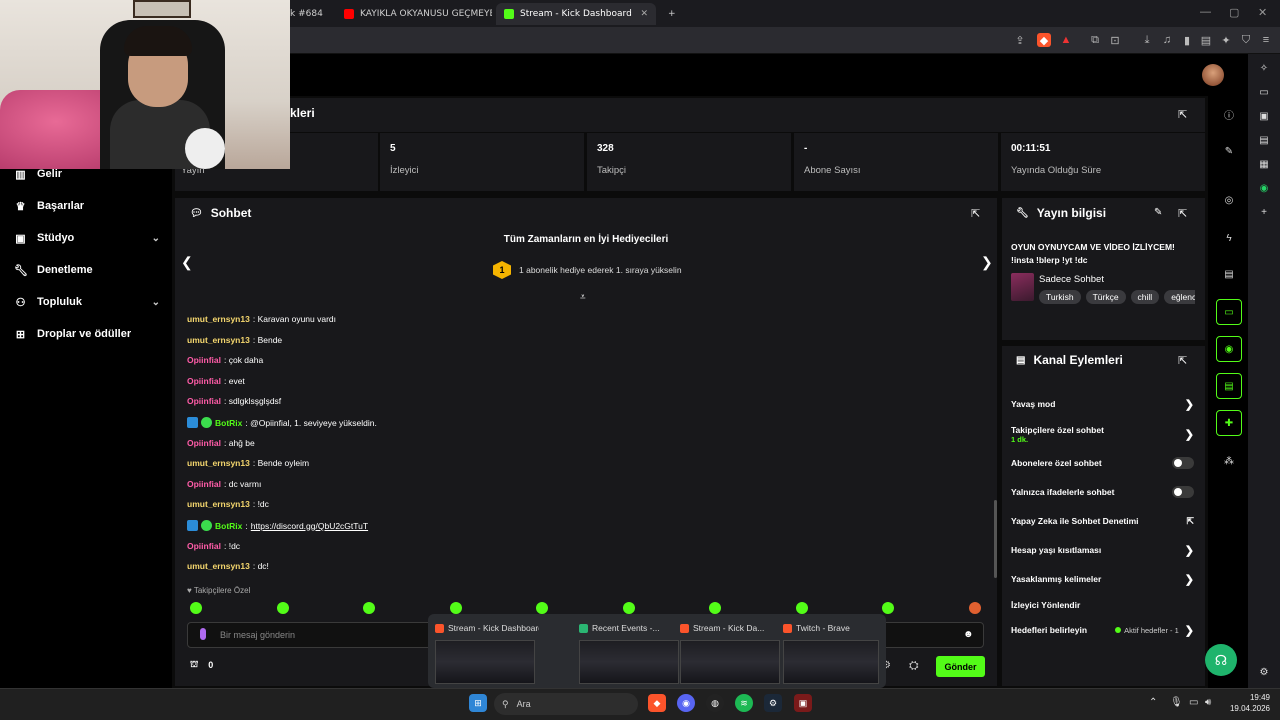 This screenshot has width=1280, height=720. Describe the element at coordinates (1264, 188) in the screenshot. I see `whatsapp-icon: ◉` at that location.